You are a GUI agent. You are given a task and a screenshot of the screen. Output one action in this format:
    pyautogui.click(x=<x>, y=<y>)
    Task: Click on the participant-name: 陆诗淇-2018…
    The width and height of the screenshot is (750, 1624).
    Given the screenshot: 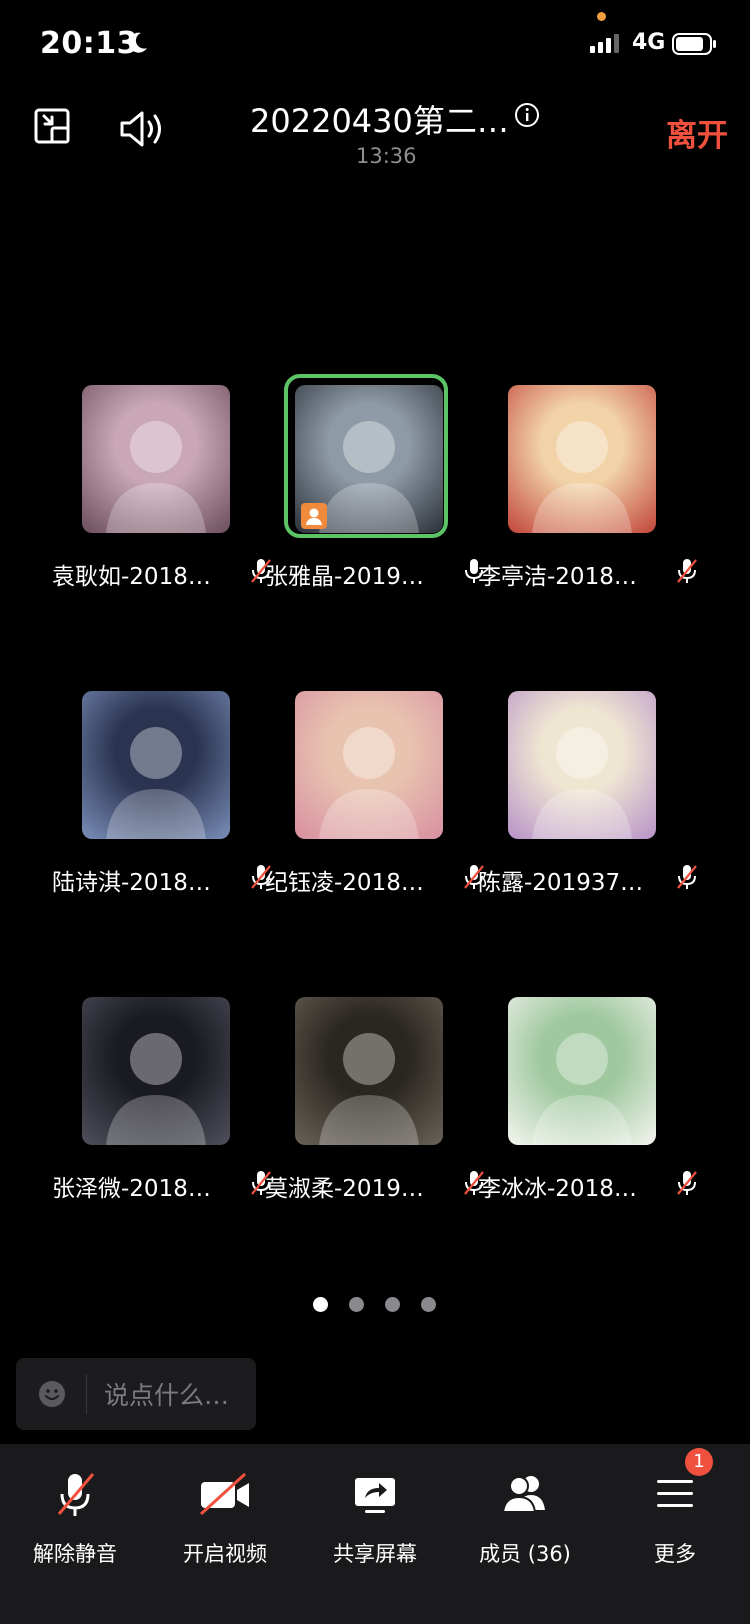 What is the action you would take?
    pyautogui.click(x=131, y=883)
    